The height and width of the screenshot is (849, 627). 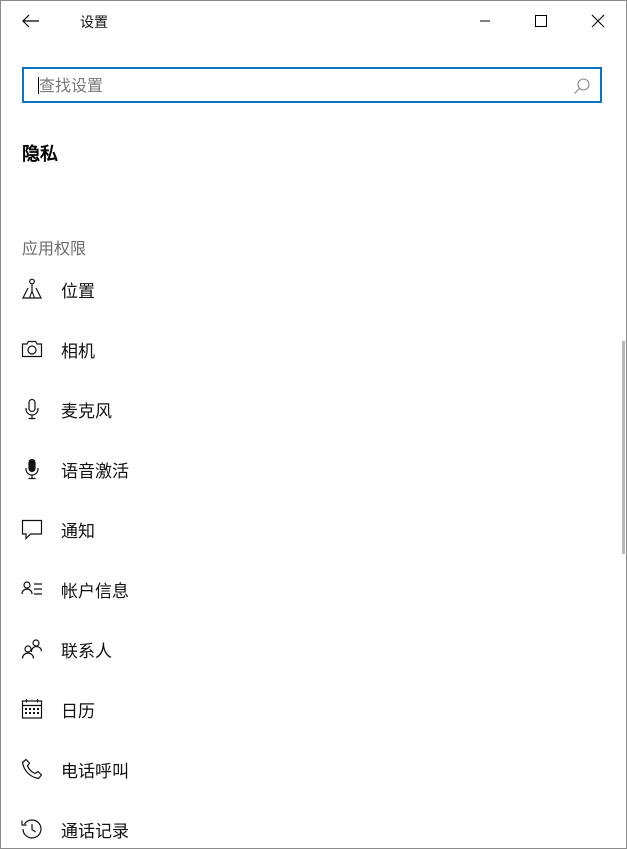 What do you see at coordinates (306, 711) in the screenshot?
I see `nav-item-calendar: 日历` at bounding box center [306, 711].